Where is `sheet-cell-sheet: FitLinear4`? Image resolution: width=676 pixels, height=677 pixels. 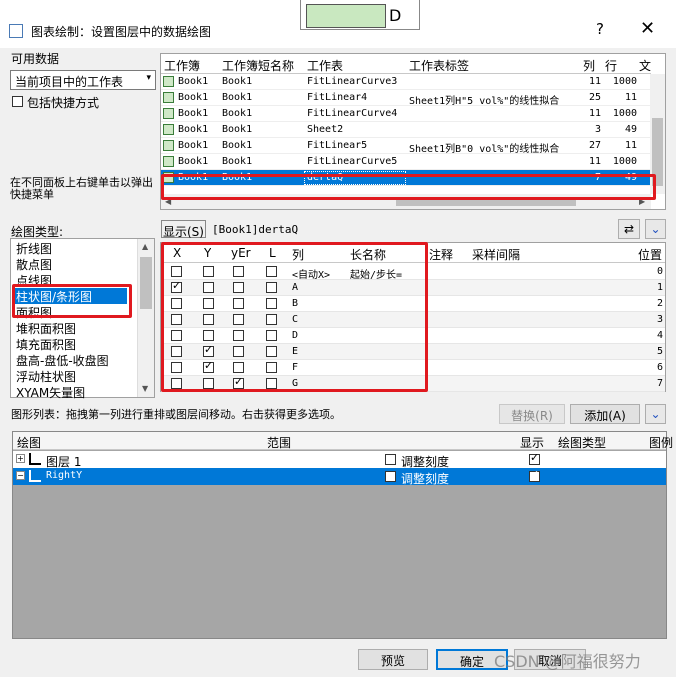 sheet-cell-sheet: FitLinear4 is located at coordinates (337, 97).